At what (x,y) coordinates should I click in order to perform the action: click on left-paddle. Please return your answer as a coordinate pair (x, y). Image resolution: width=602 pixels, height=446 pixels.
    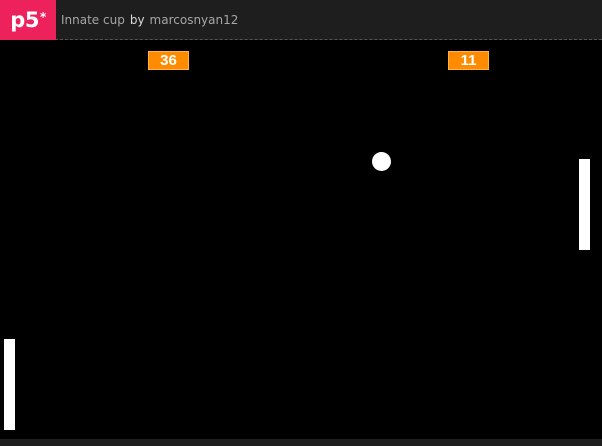
    Looking at the image, I should click on (9, 384).